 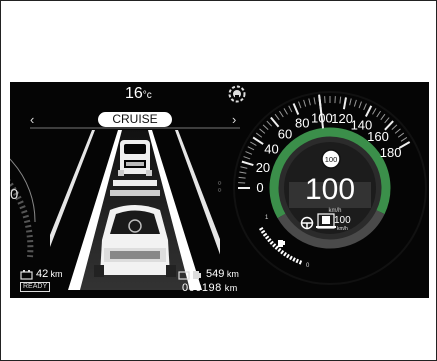 I want to click on speed-scale-label: 40, so click(x=271, y=149).